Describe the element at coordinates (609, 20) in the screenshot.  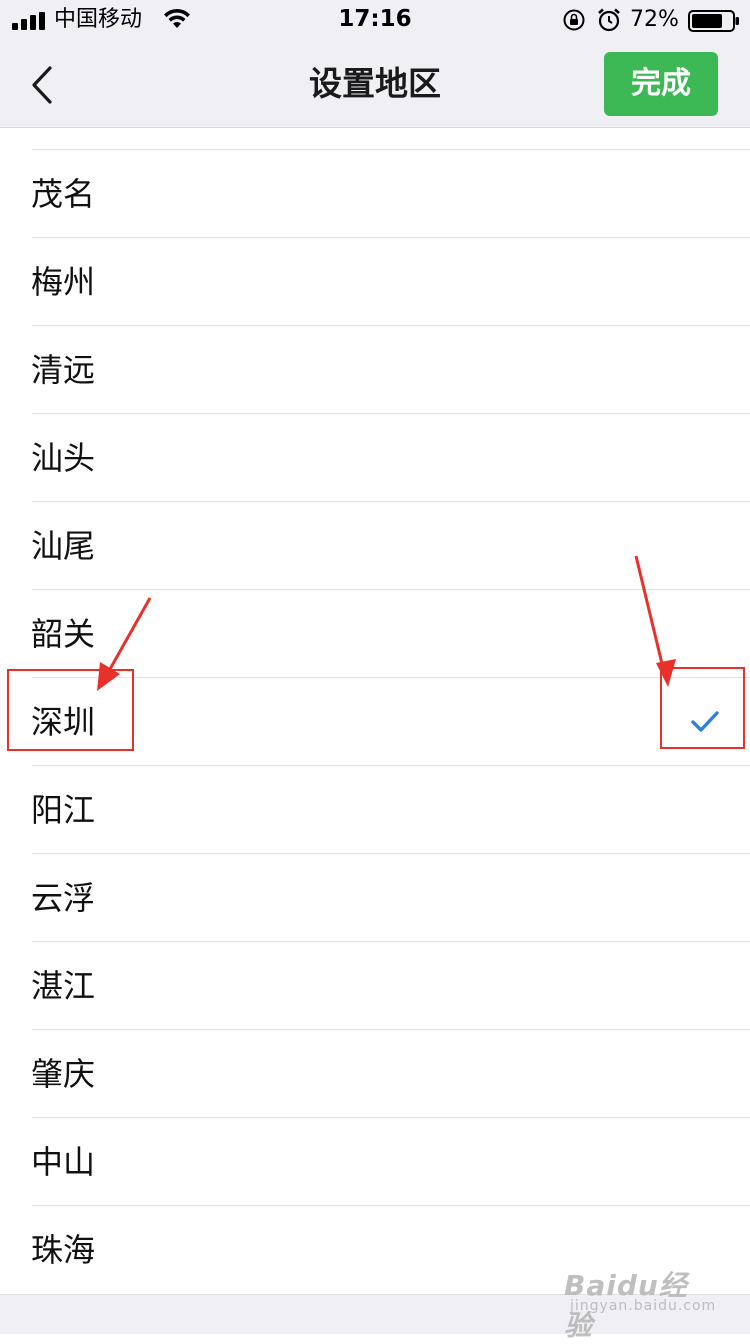
I see `alarm-icon` at that location.